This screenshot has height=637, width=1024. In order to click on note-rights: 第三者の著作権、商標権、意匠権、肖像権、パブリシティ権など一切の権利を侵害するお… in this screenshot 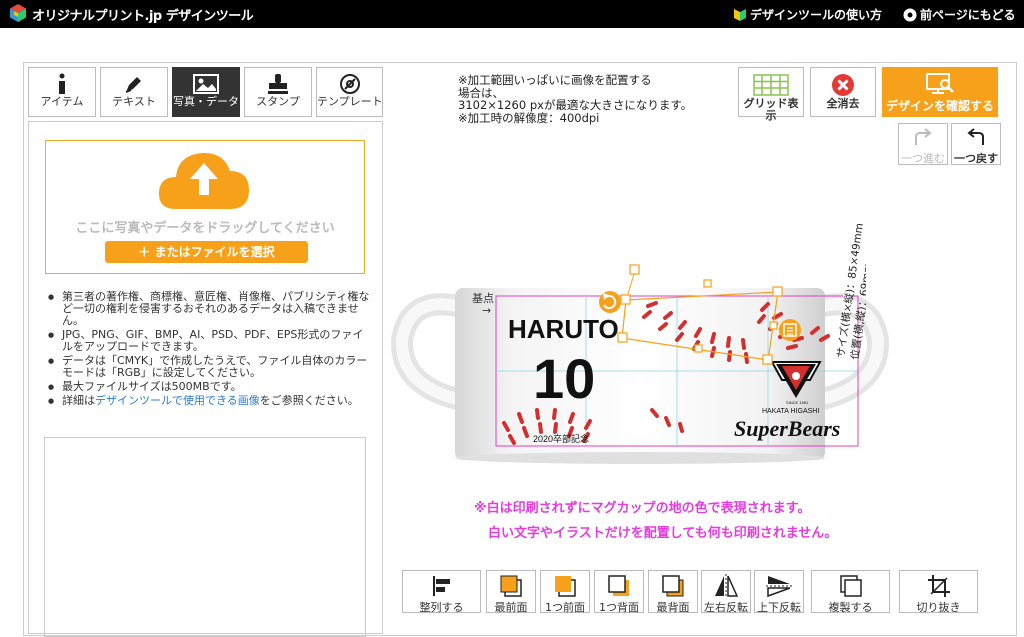, I will do `click(207, 309)`.